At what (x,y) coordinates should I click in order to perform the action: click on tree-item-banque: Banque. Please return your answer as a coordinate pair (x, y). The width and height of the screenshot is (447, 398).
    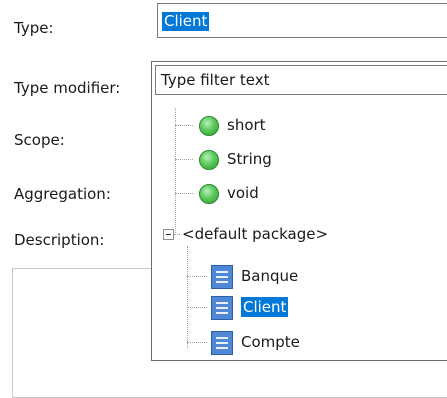
    Looking at the image, I should click on (254, 276).